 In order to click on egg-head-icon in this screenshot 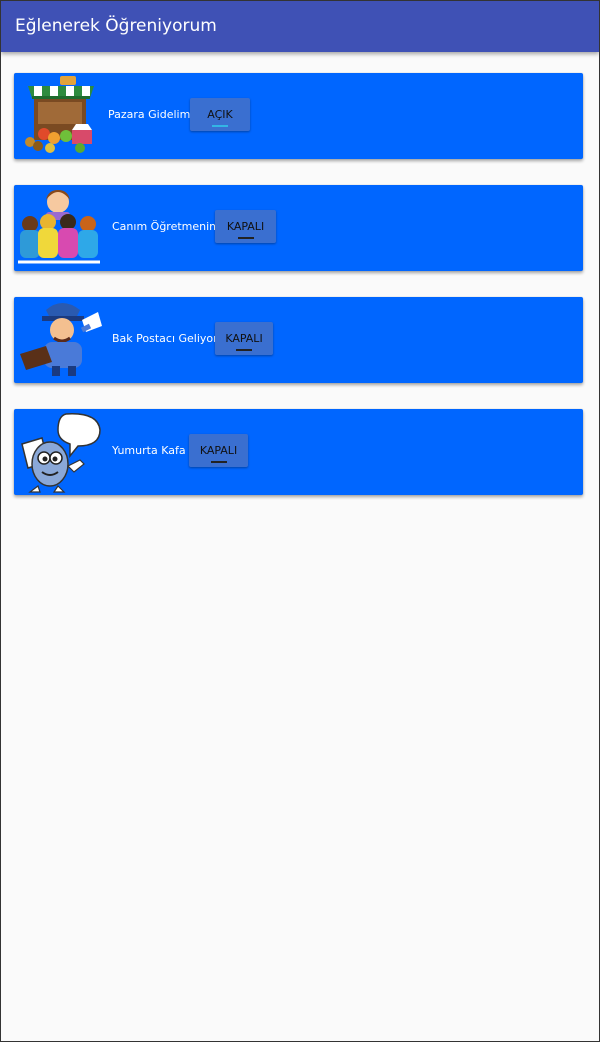, I will do `click(61, 453)`.